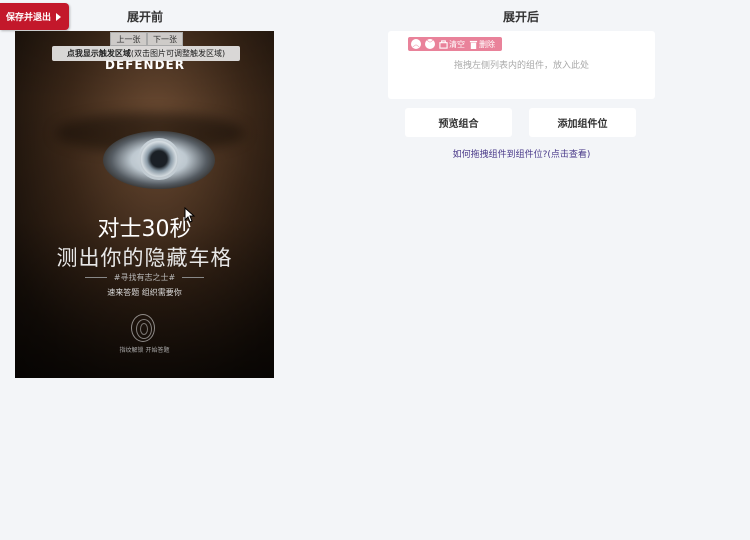  Describe the element at coordinates (178, 53) in the screenshot. I see `touch-hint-rest: (双击图片可调整触发区域)` at that location.